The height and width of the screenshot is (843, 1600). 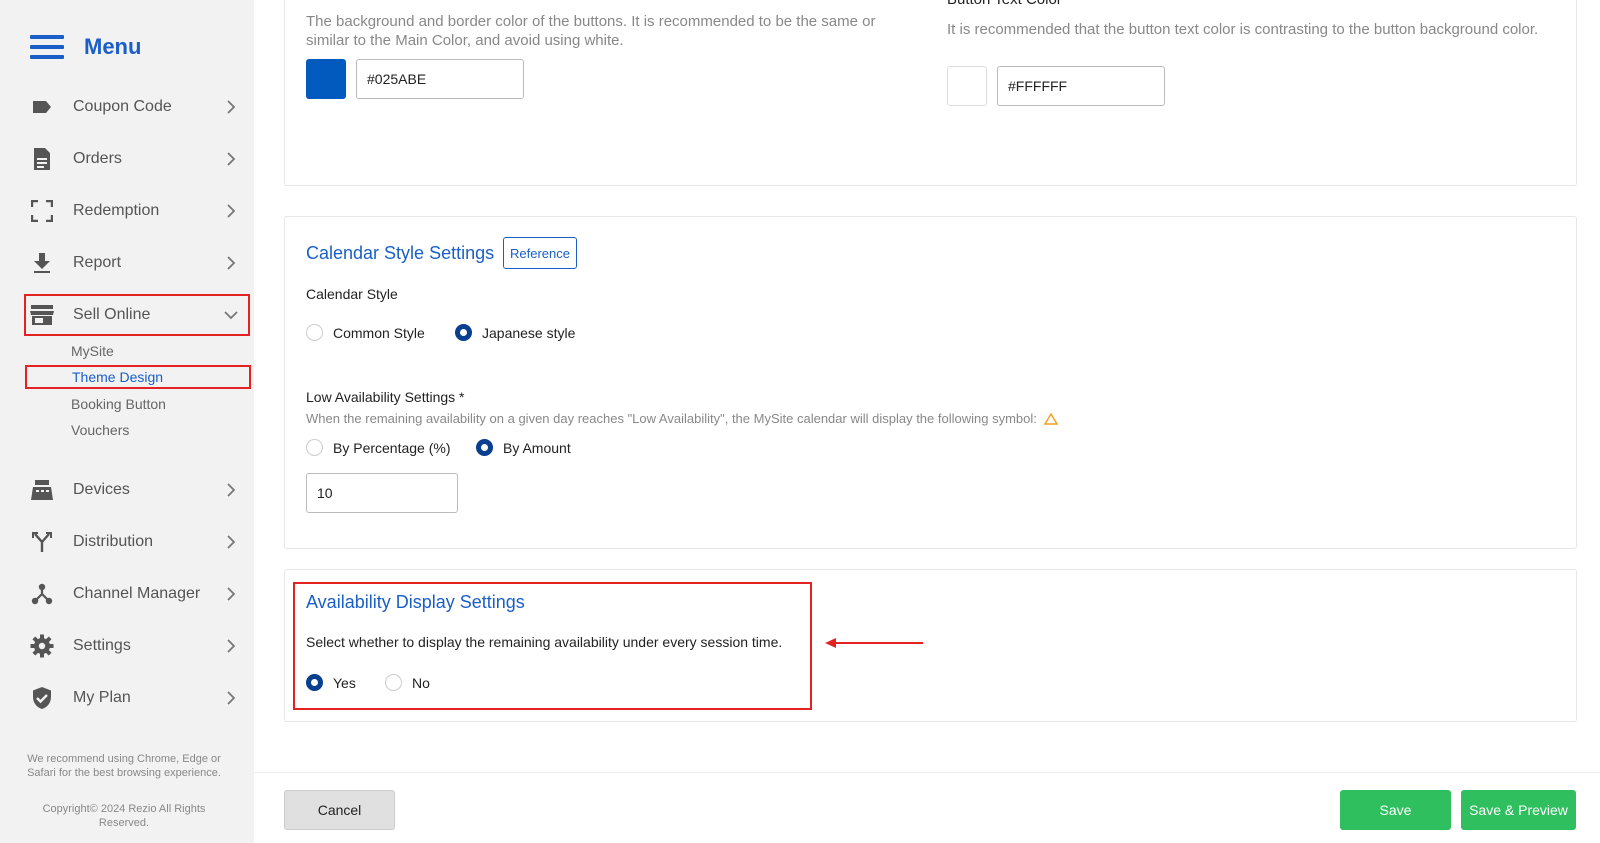 I want to click on sidebar-item-label: Settings, so click(x=102, y=645).